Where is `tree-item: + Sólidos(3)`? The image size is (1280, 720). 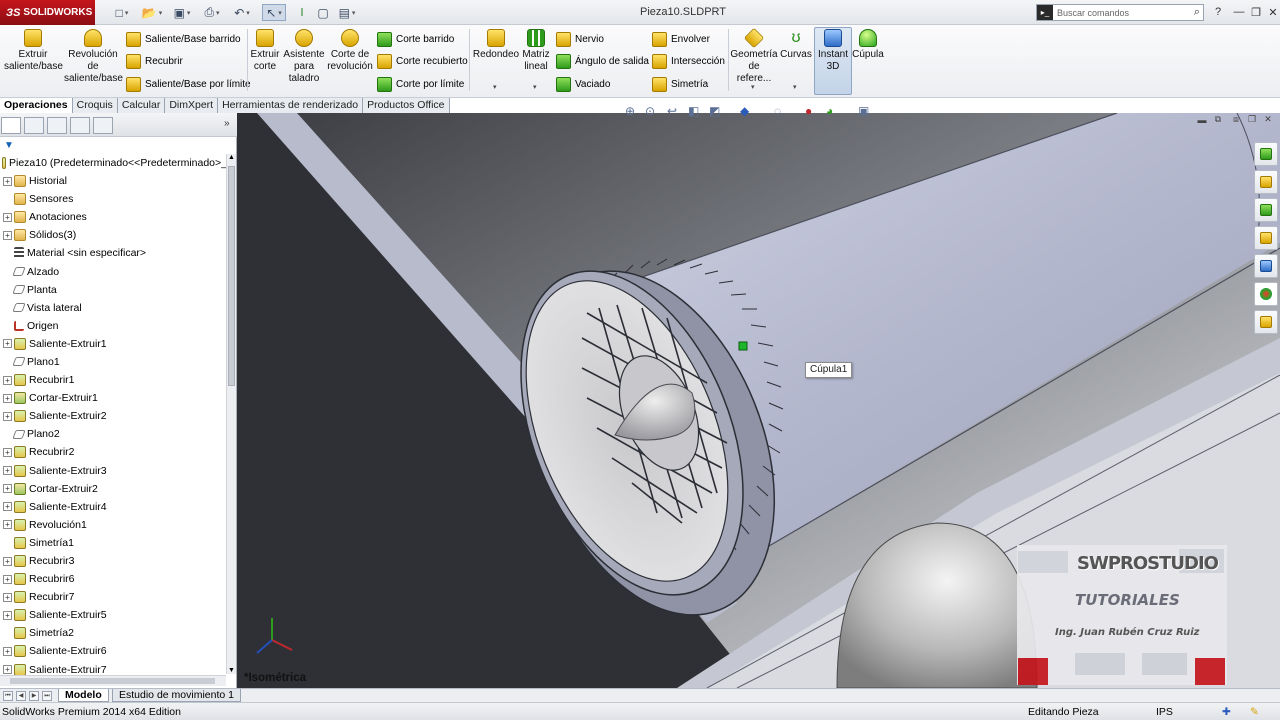
tree-item: + Sólidos(3) is located at coordinates (113, 235).